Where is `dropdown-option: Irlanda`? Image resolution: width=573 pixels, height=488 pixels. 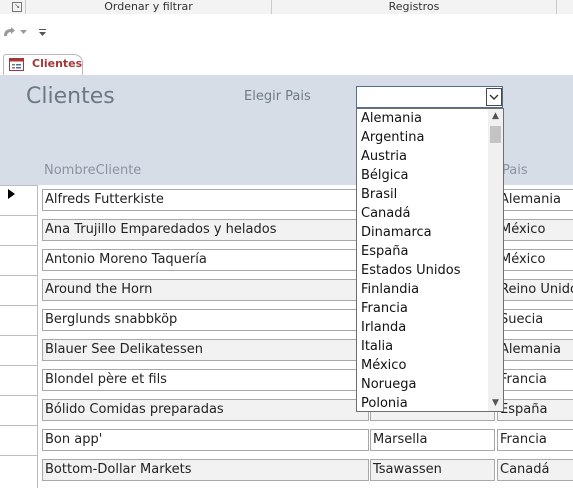
dropdown-option: Irlanda is located at coordinates (383, 327).